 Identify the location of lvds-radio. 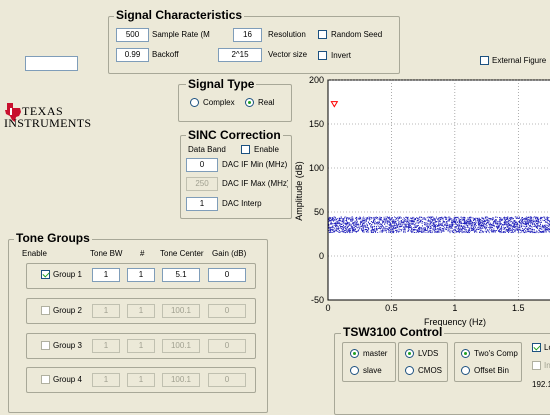
(409, 353).